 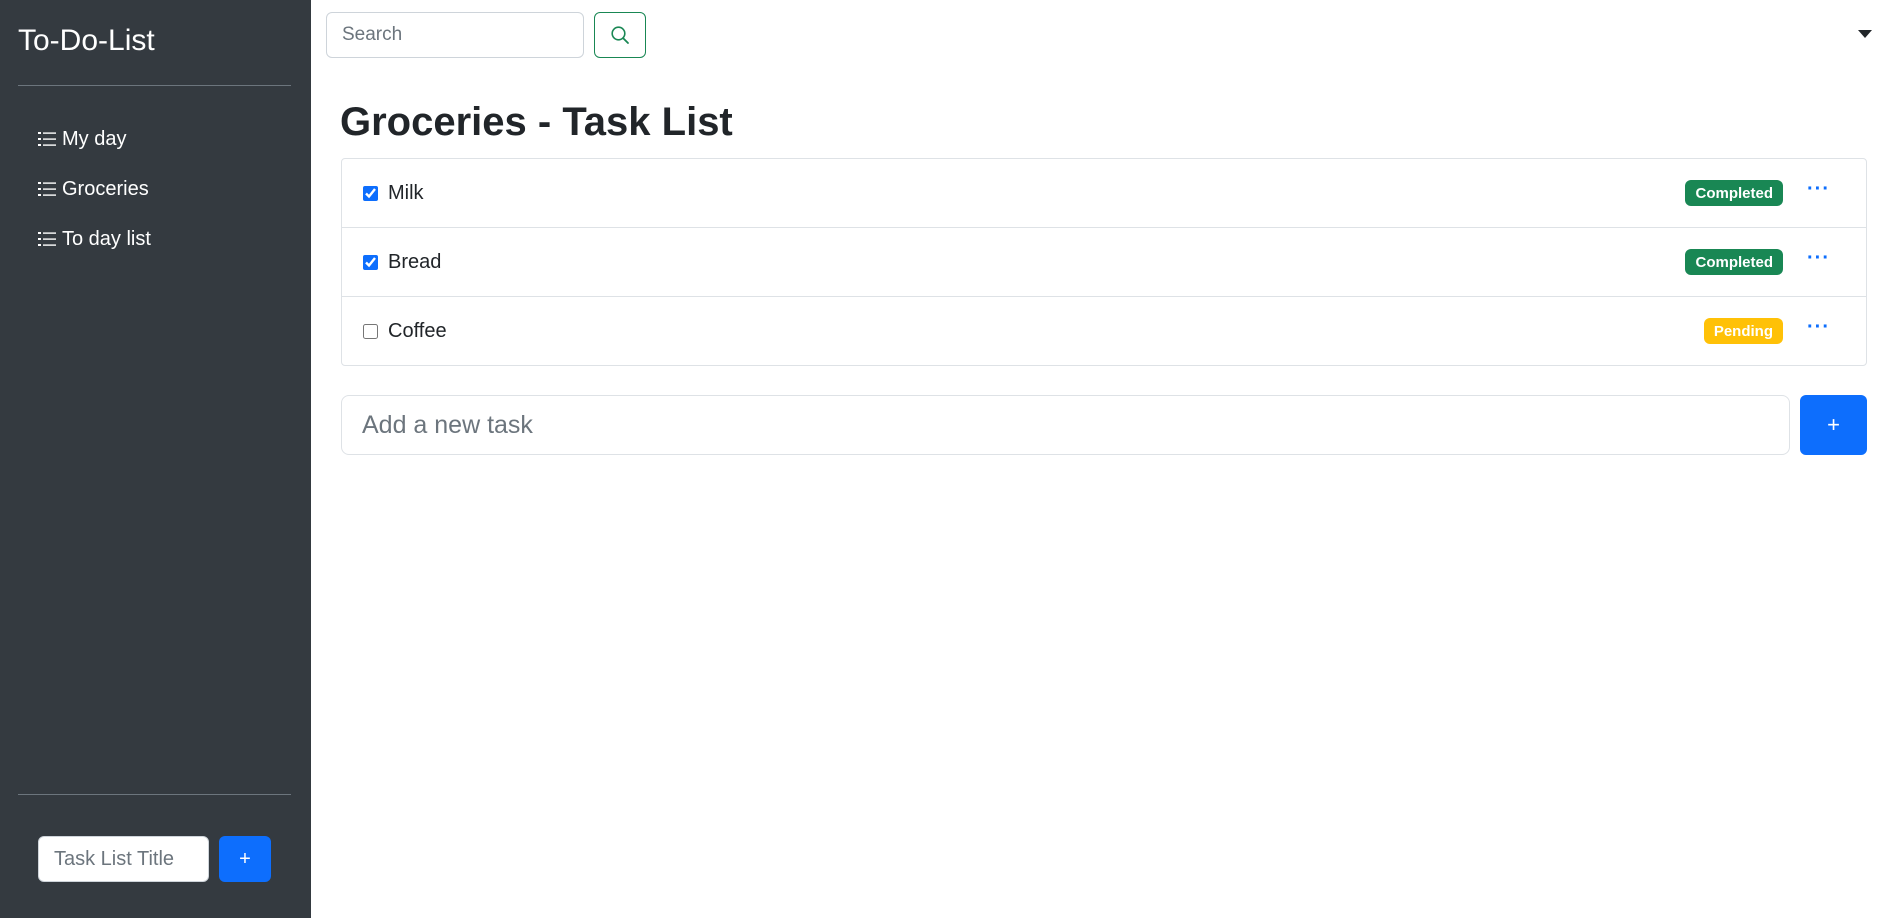 I want to click on task-list-nav: My day Groceries To day list, so click(x=94, y=189).